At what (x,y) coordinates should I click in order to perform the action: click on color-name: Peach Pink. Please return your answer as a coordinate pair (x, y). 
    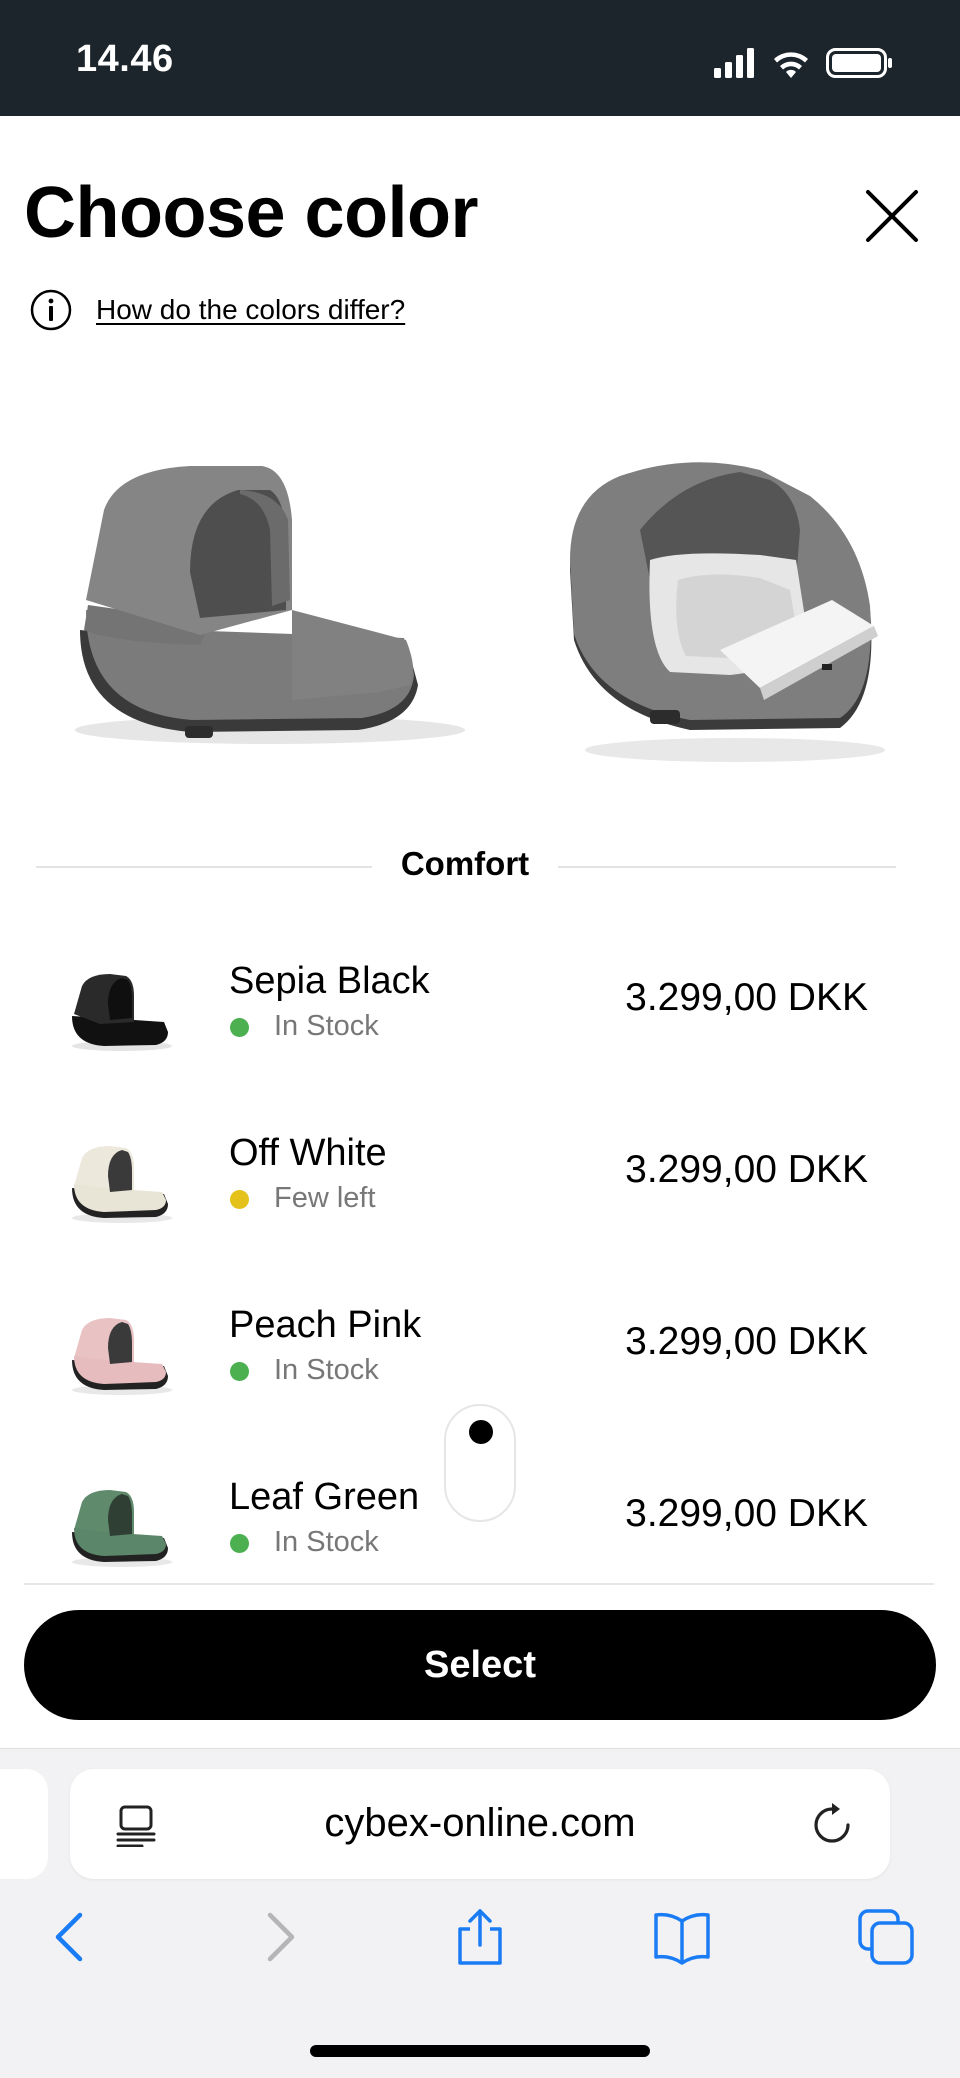
    Looking at the image, I should click on (325, 1325).